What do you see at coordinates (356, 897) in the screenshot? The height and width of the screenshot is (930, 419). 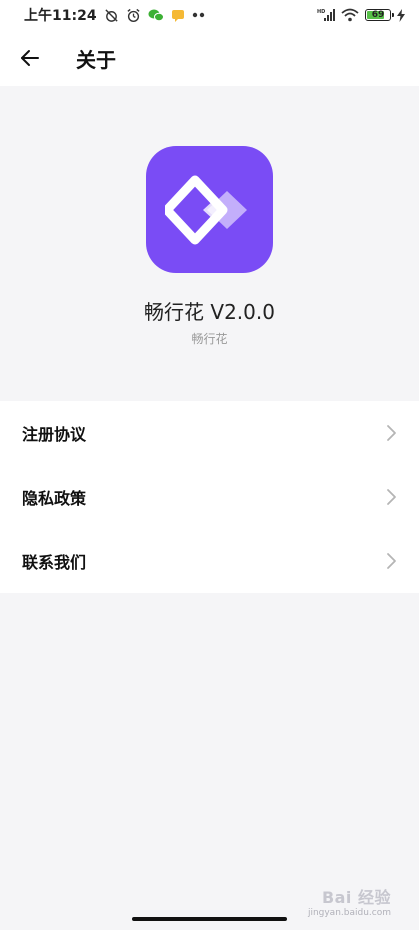 I see `watermark-main: Bai 经验` at bounding box center [356, 897].